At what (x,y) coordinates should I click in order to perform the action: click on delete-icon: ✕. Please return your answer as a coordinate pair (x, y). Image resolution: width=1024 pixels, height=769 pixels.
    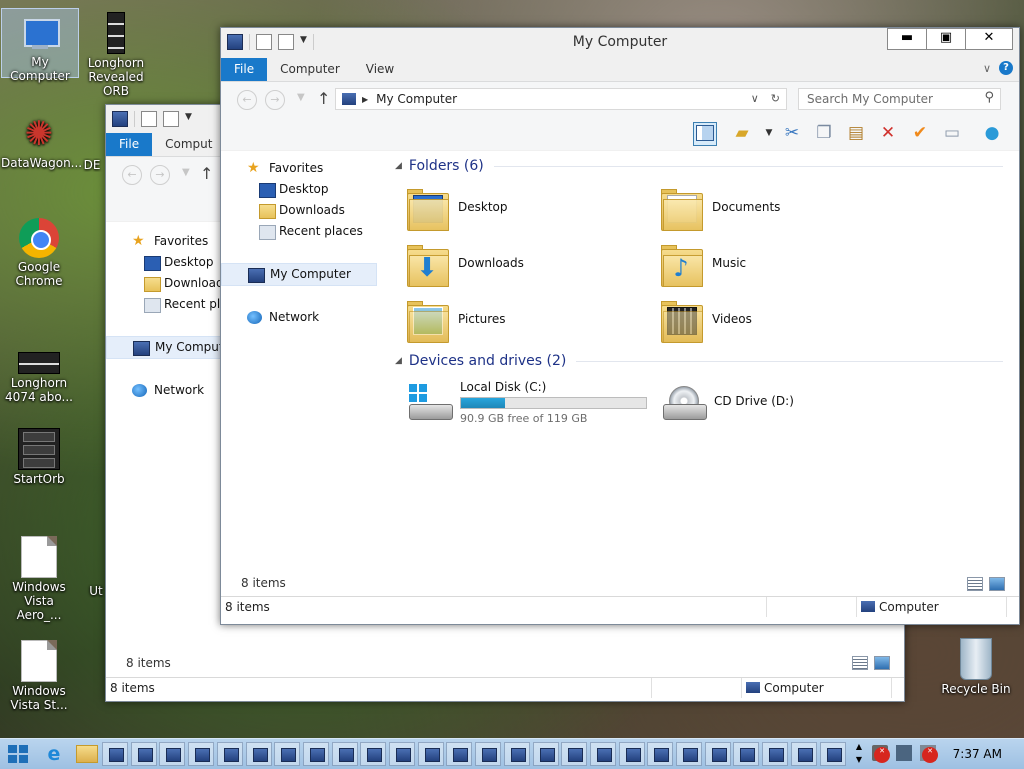
    Looking at the image, I should click on (888, 133).